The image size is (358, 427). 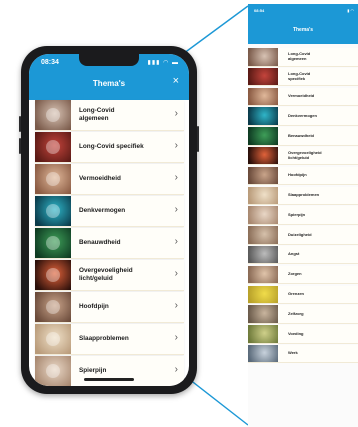 I want to click on zoom-theme-row: Grenzen, so click(x=303, y=295).